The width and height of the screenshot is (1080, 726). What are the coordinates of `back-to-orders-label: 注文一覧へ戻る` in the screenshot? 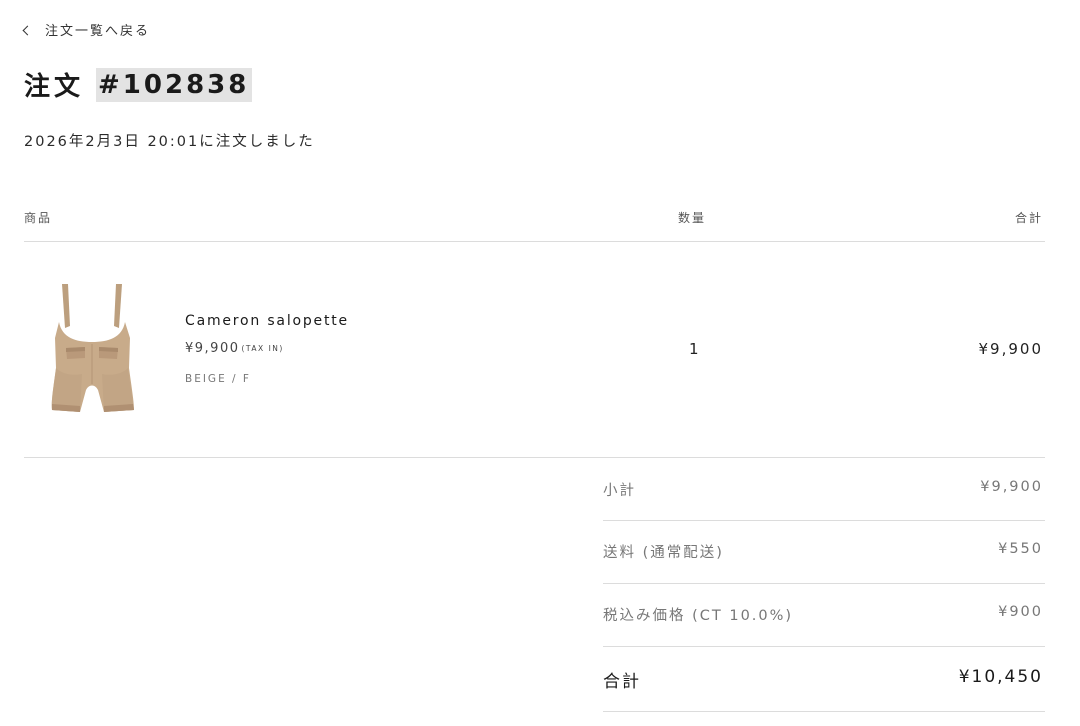 It's located at (98, 31).